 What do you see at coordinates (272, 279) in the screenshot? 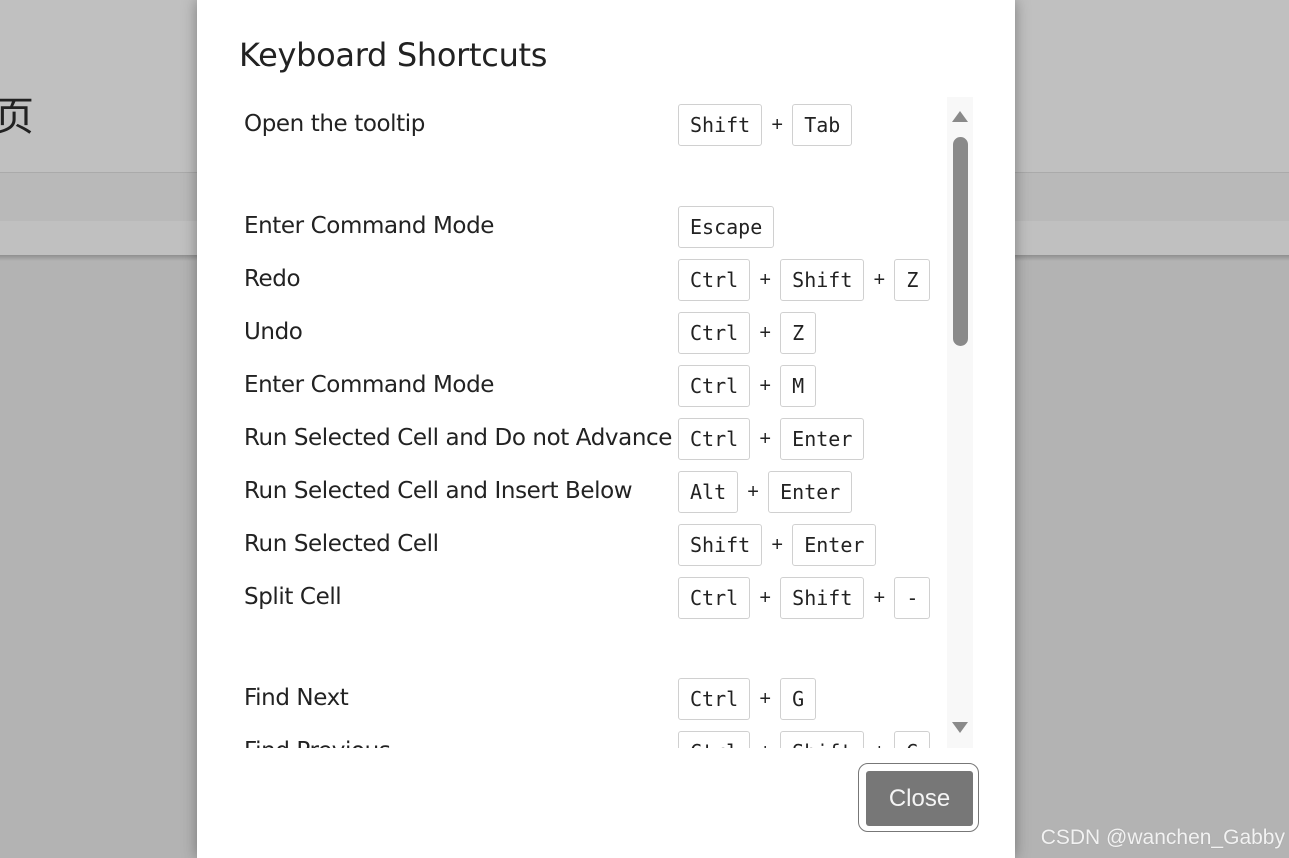
I see `shortcut-label: Redo` at bounding box center [272, 279].